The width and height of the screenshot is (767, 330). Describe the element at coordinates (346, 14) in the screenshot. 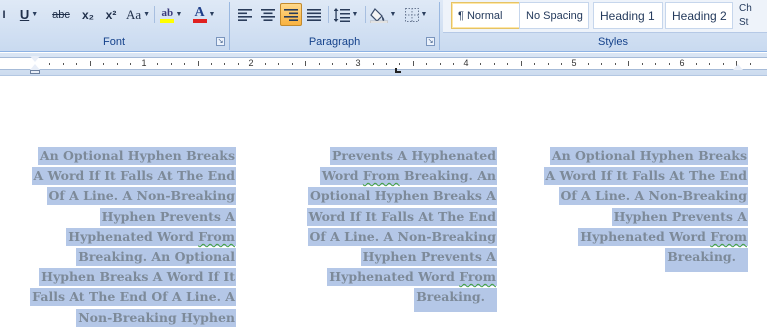

I see `line-spacing-button: ▼` at that location.